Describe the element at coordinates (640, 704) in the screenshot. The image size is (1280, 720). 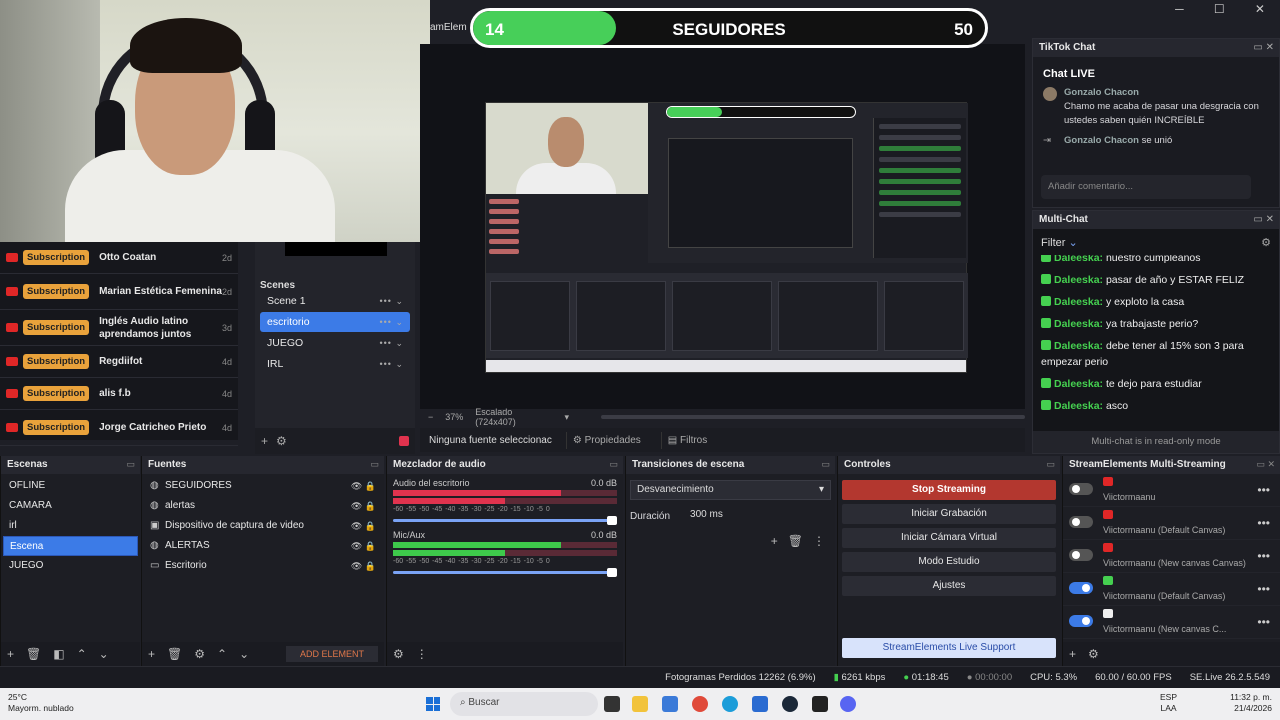
I see `file-explorer-icon` at that location.